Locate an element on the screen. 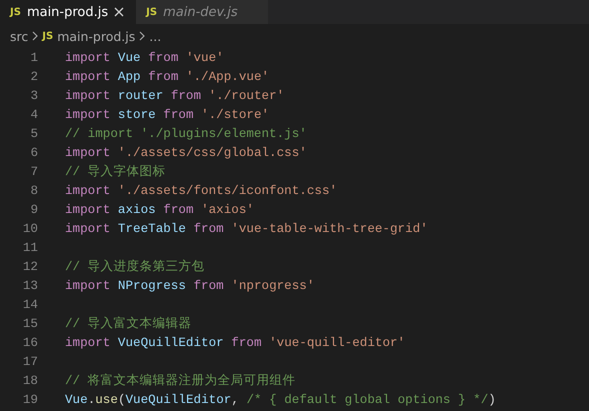  line-number: 7 is located at coordinates (33, 171).